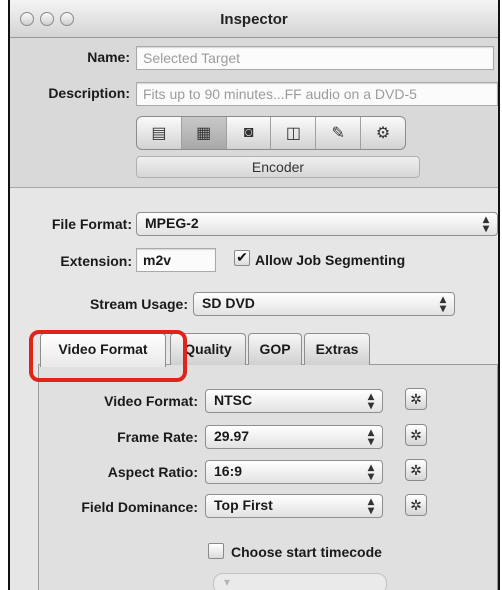  What do you see at coordinates (152, 472) in the screenshot?
I see `aspect-ratio-label: Aspect Ratio:` at bounding box center [152, 472].